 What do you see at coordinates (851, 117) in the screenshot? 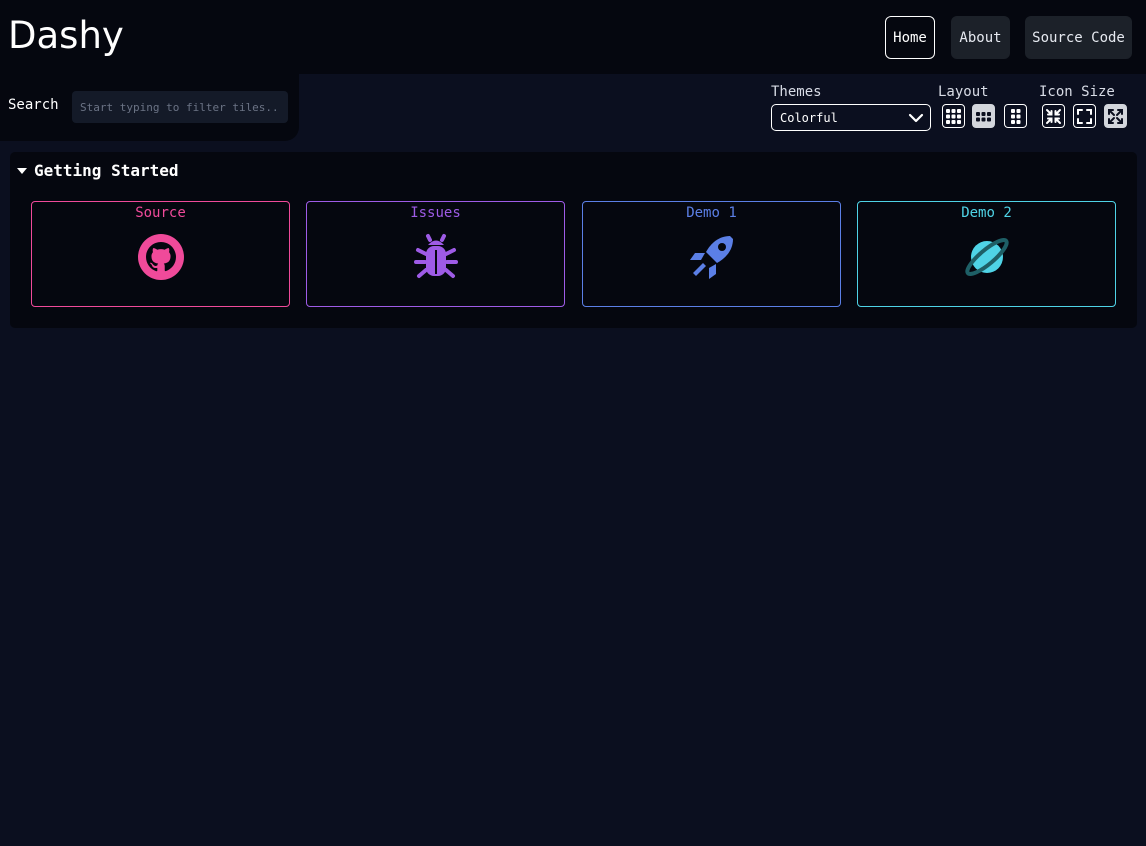
I see `theme-select: Colorful` at bounding box center [851, 117].